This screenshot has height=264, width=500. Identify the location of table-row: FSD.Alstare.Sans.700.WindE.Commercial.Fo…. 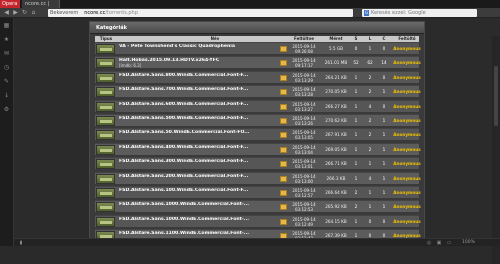
(258, 91).